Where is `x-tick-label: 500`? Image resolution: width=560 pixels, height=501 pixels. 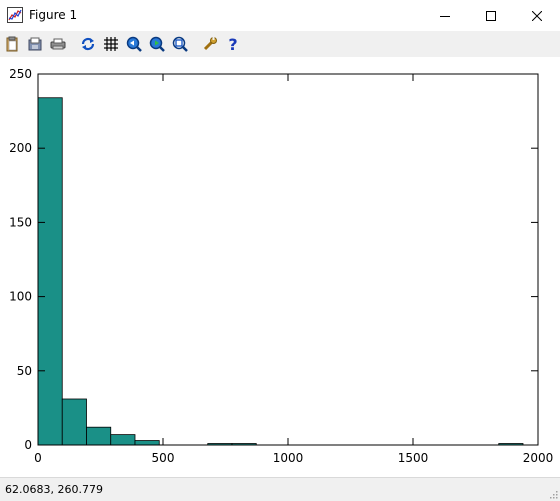
x-tick-label: 500 is located at coordinates (163, 458).